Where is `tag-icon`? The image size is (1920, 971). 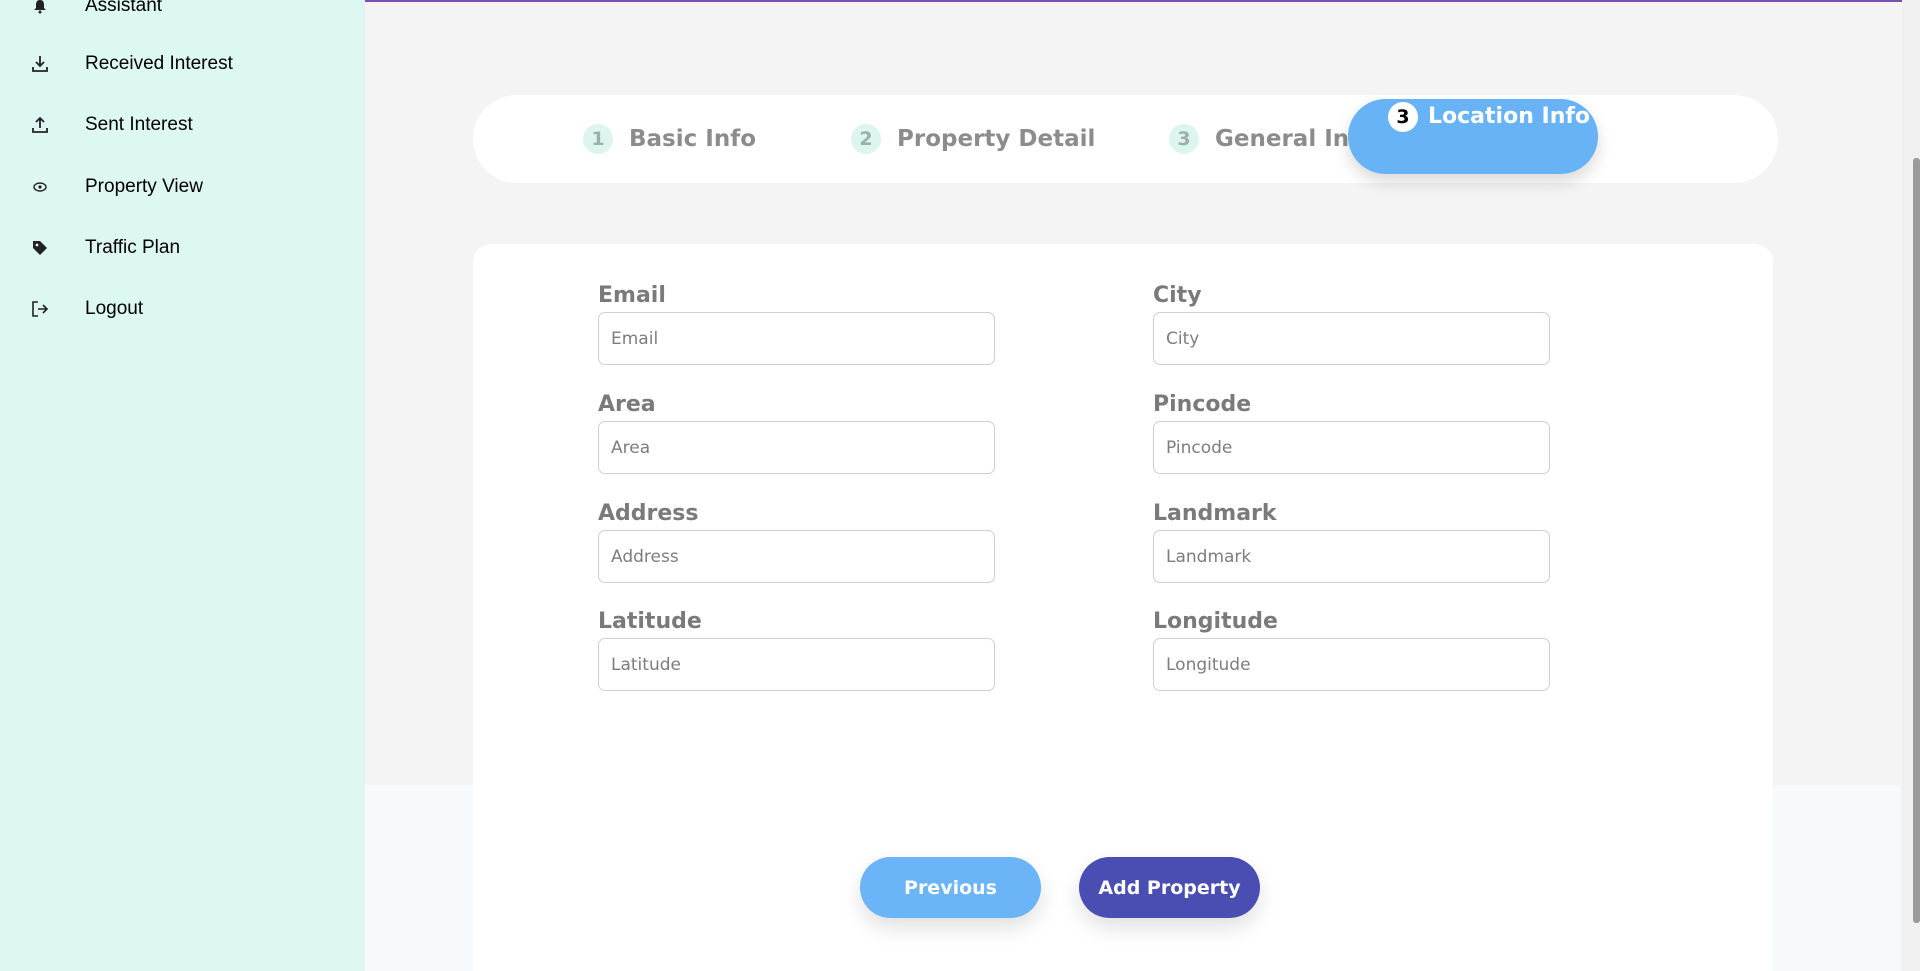 tag-icon is located at coordinates (40, 248).